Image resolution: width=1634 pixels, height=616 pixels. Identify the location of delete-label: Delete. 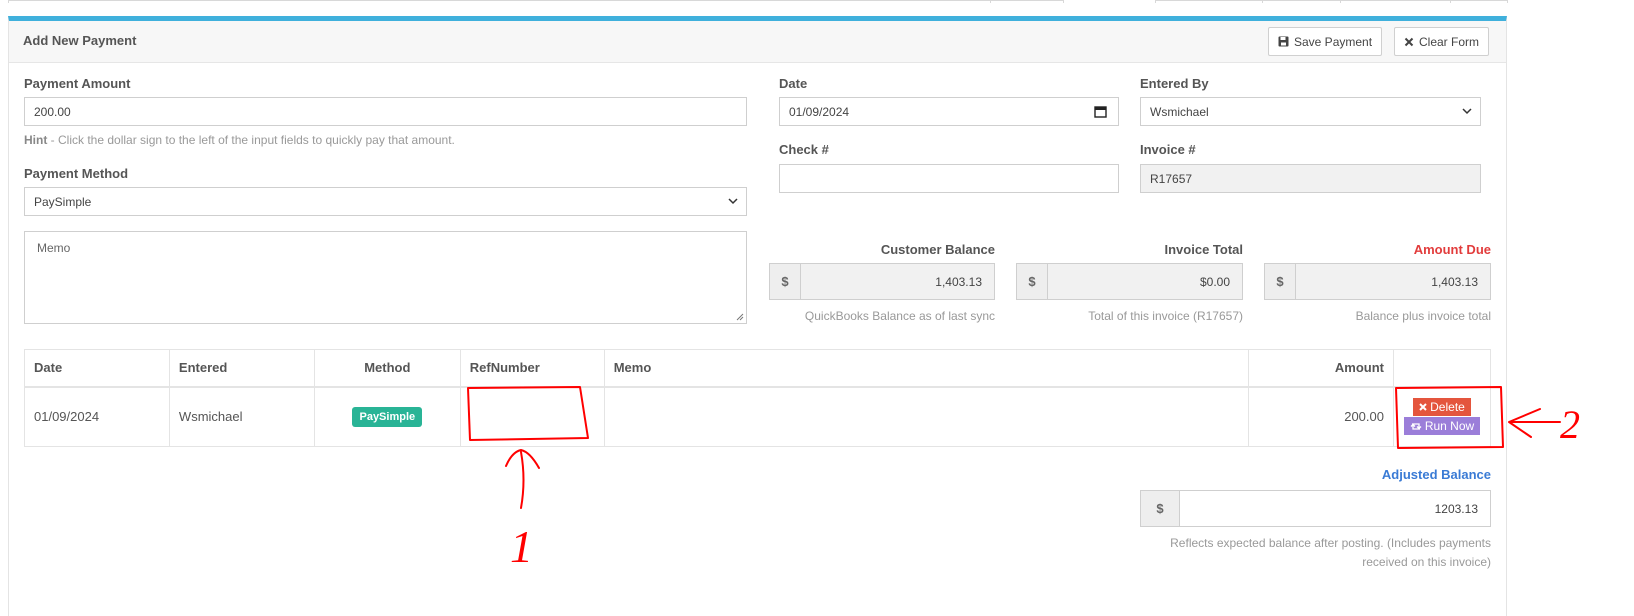
(1447, 407).